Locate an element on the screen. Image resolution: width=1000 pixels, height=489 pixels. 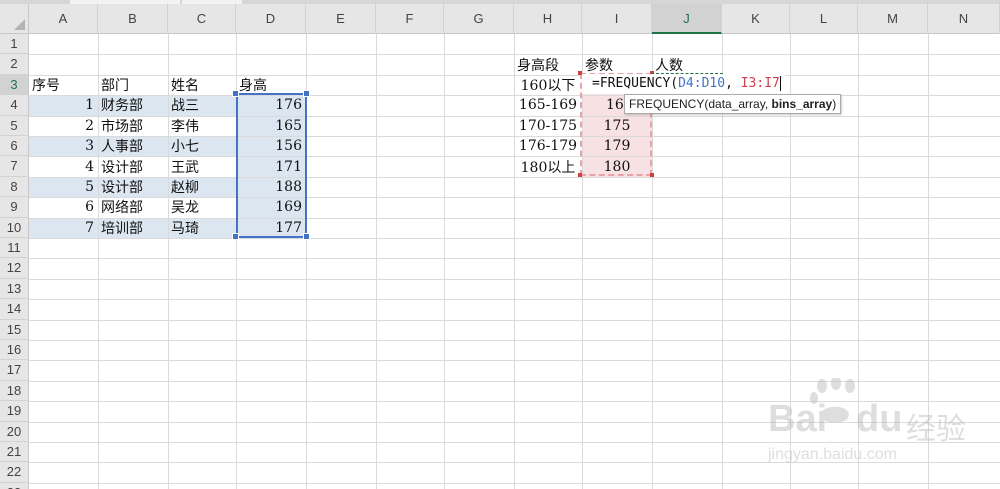
row-header: 14 is located at coordinates (14, 309).